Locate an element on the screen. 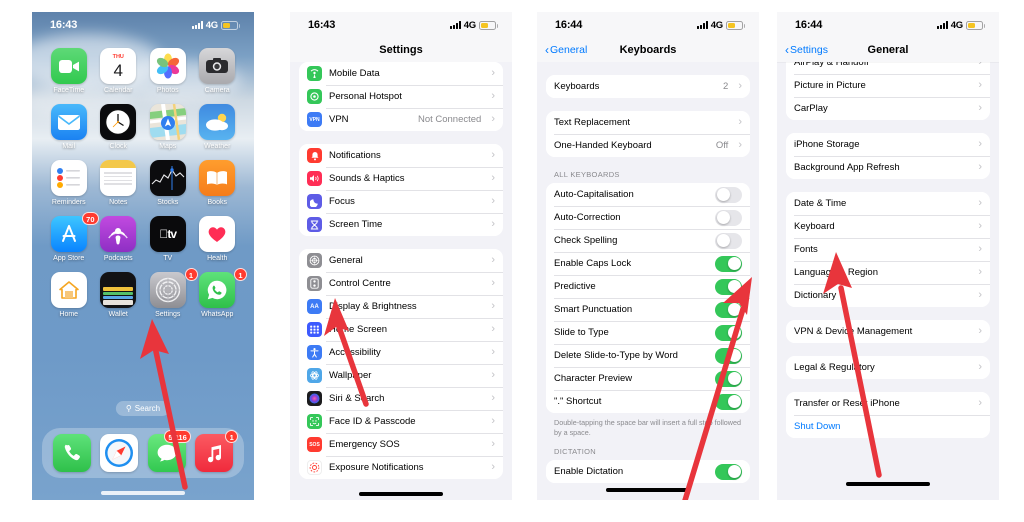 This screenshot has width=1024, height=522. settings-row-picture-in-picture: Picture in Picture › is located at coordinates (888, 85).